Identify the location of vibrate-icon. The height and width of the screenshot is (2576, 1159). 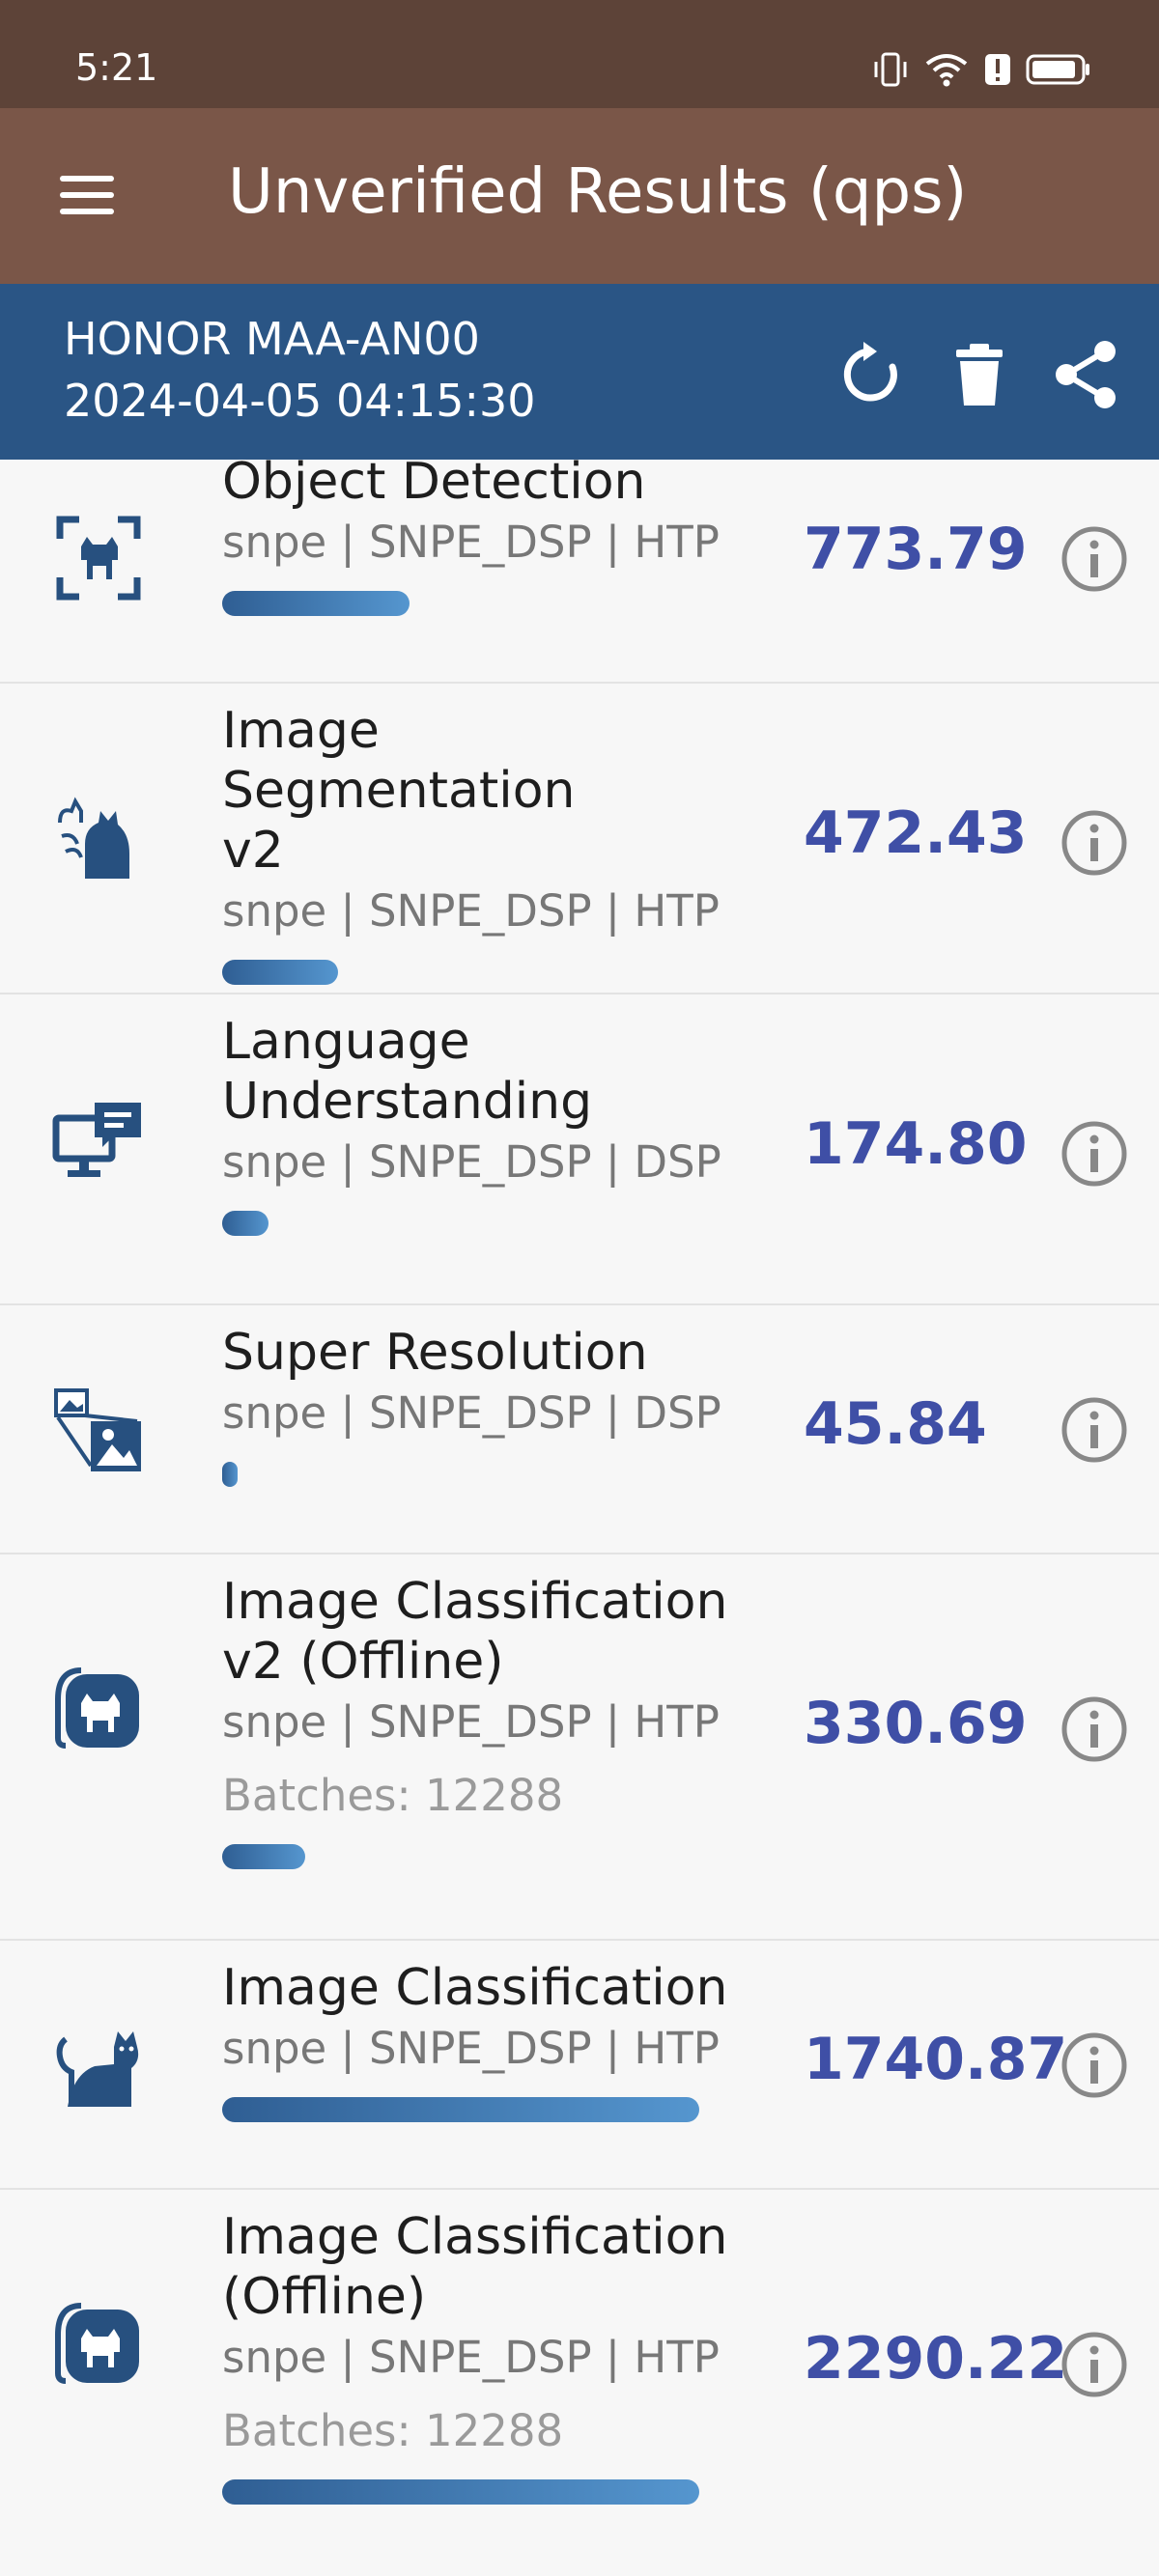
(890, 69).